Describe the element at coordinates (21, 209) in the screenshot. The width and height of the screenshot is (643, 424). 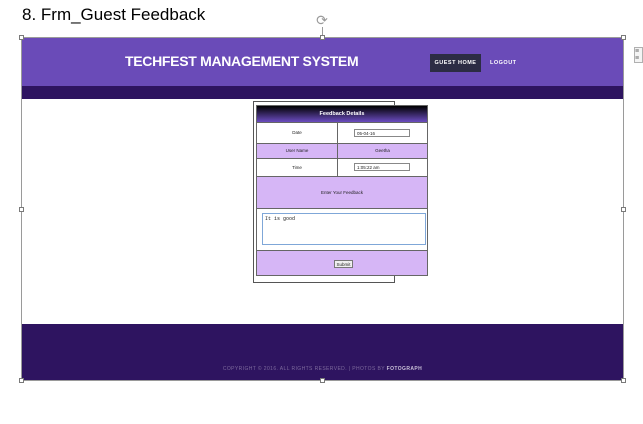
I see `resize-handle-left` at that location.